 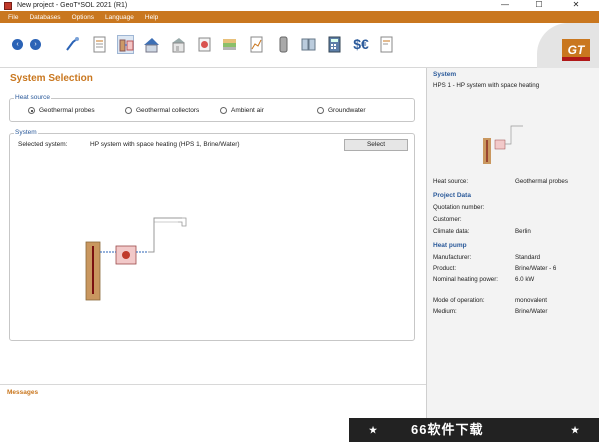 What do you see at coordinates (17, 44) in the screenshot?
I see `back-button: ‹` at bounding box center [17, 44].